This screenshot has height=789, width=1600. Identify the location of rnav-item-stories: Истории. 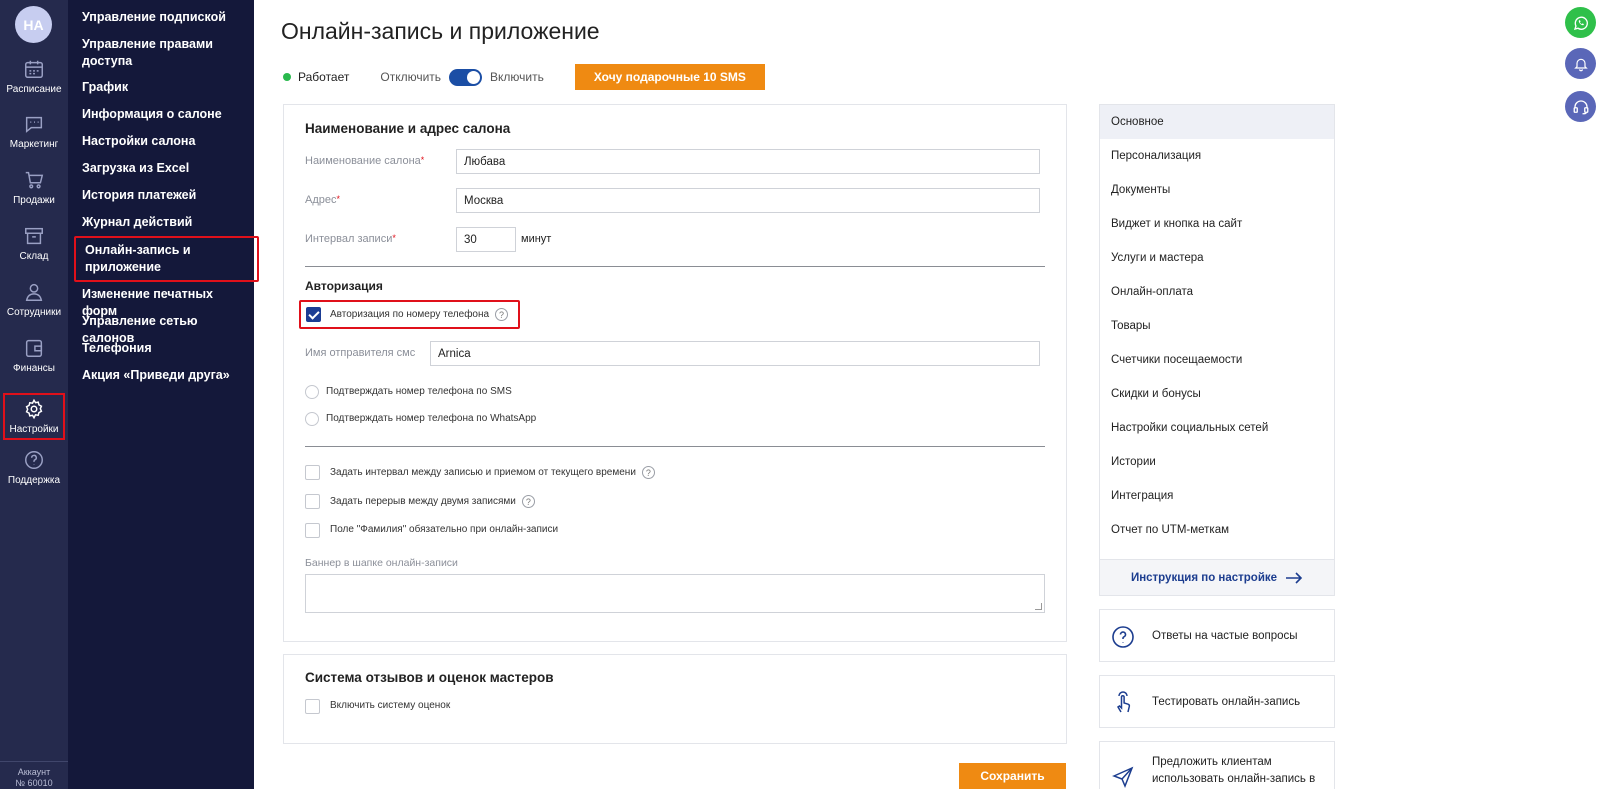
(1217, 462).